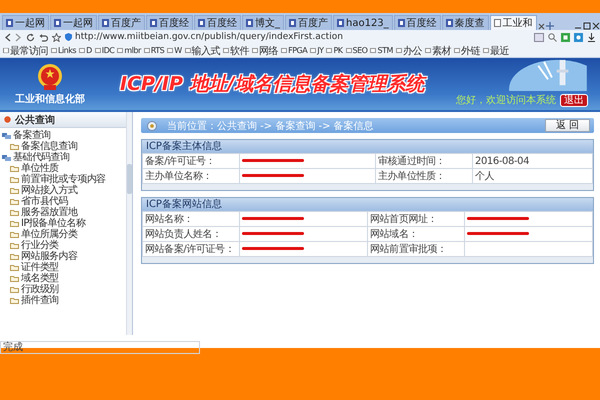 This screenshot has width=600, height=400. I want to click on tree-item: 服务器放置地, so click(49, 212).